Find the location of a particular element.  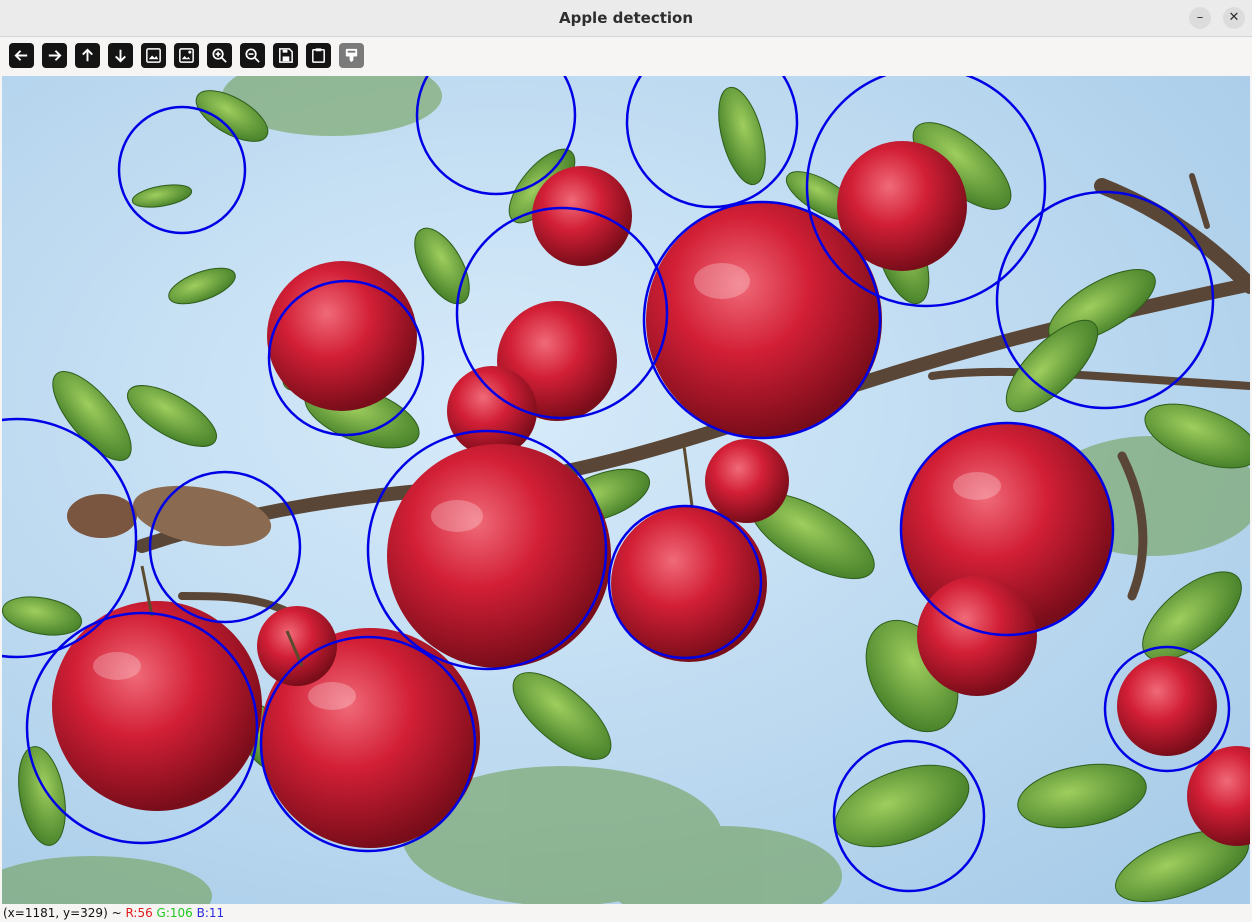

status-bar: (x=1181, y=329) ~ R:56 G:106 B:11 is located at coordinates (626, 913).